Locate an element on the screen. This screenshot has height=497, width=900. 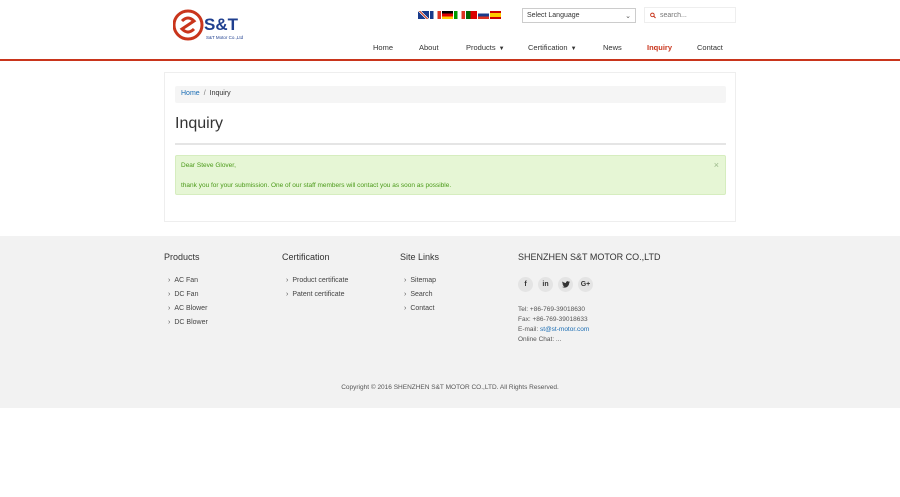
footer-link-ac-blower: AC Blower is located at coordinates (186, 308).